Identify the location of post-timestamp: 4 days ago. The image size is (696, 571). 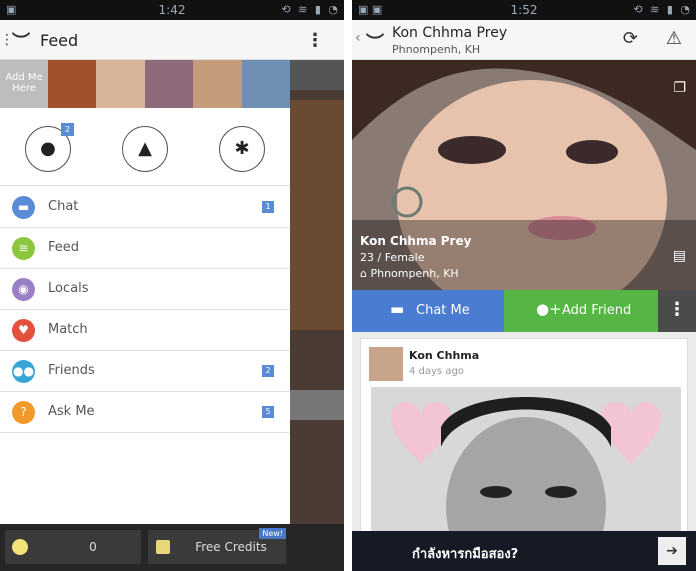
(436, 371).